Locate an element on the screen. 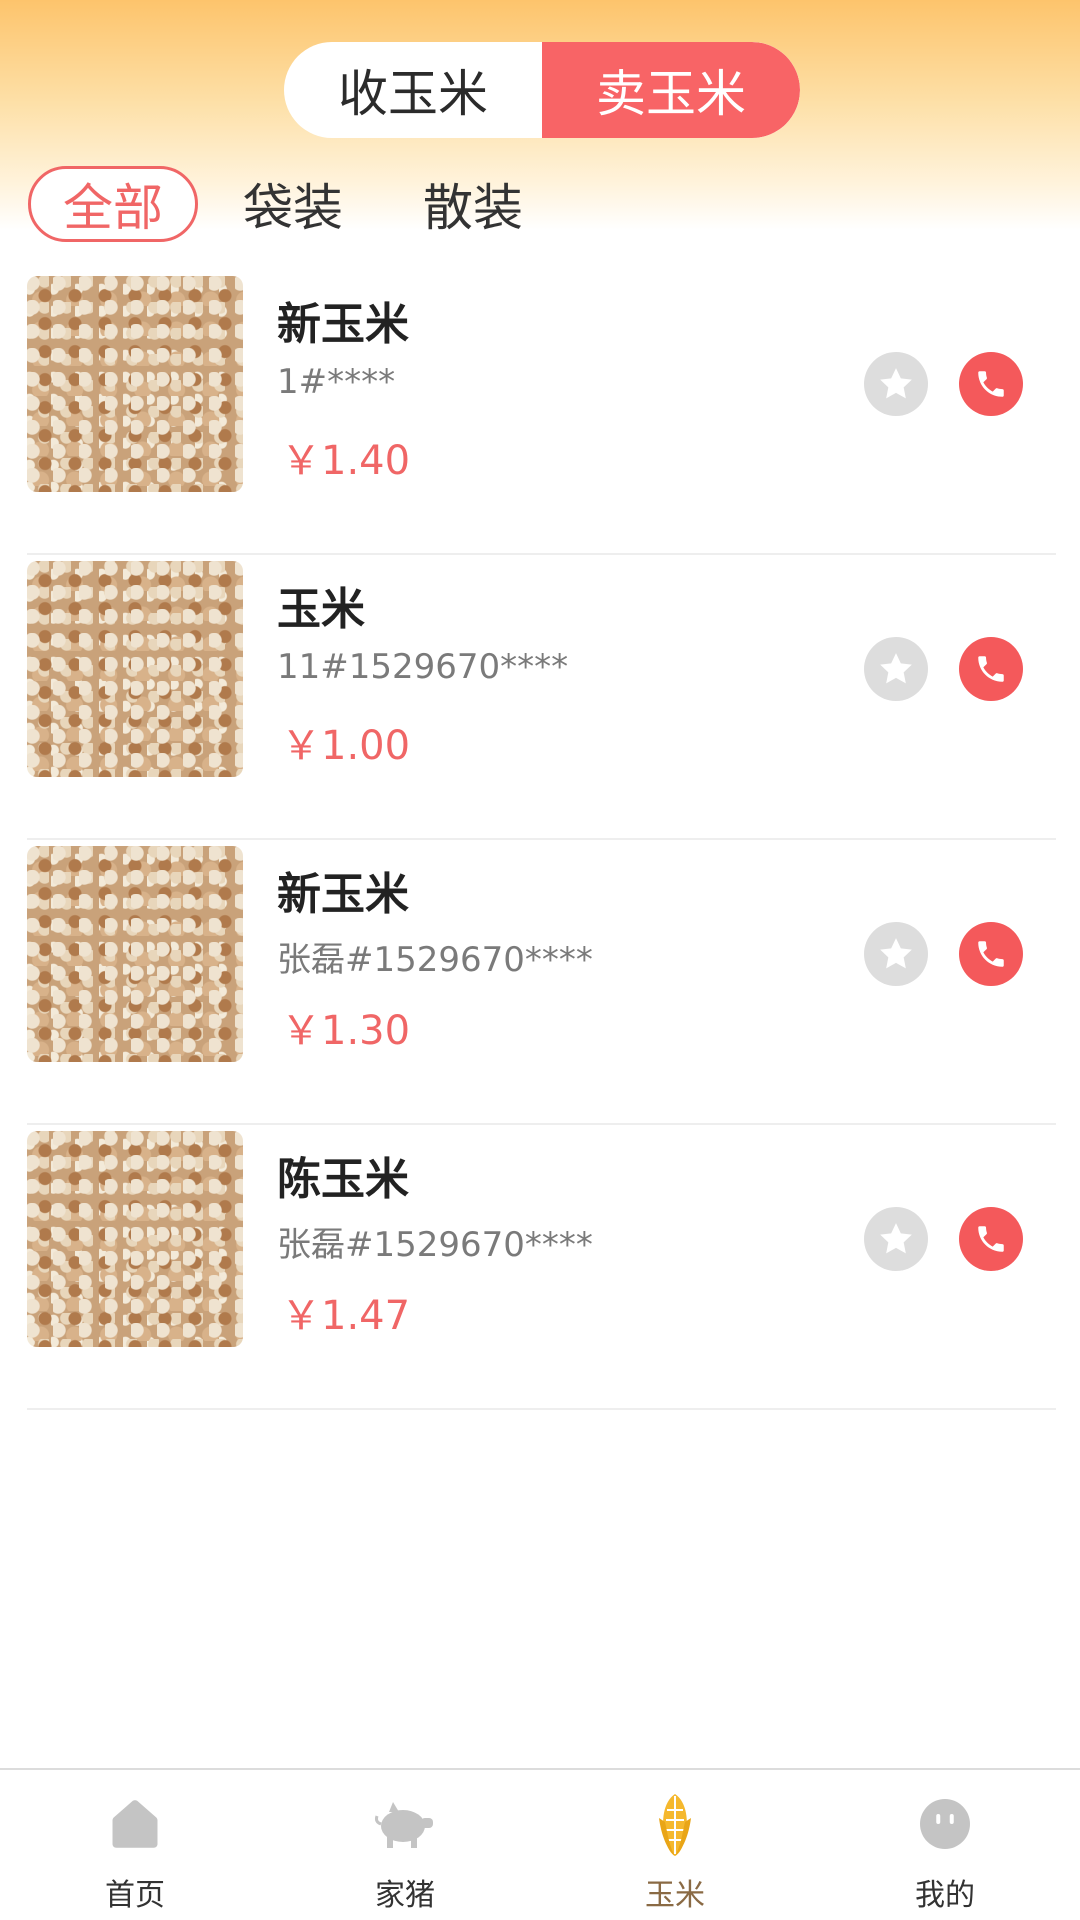 This screenshot has height=1920, width=1080. list-item: corn-kernels 新玉米 1#**** ￥1.40 is located at coordinates (541, 412).